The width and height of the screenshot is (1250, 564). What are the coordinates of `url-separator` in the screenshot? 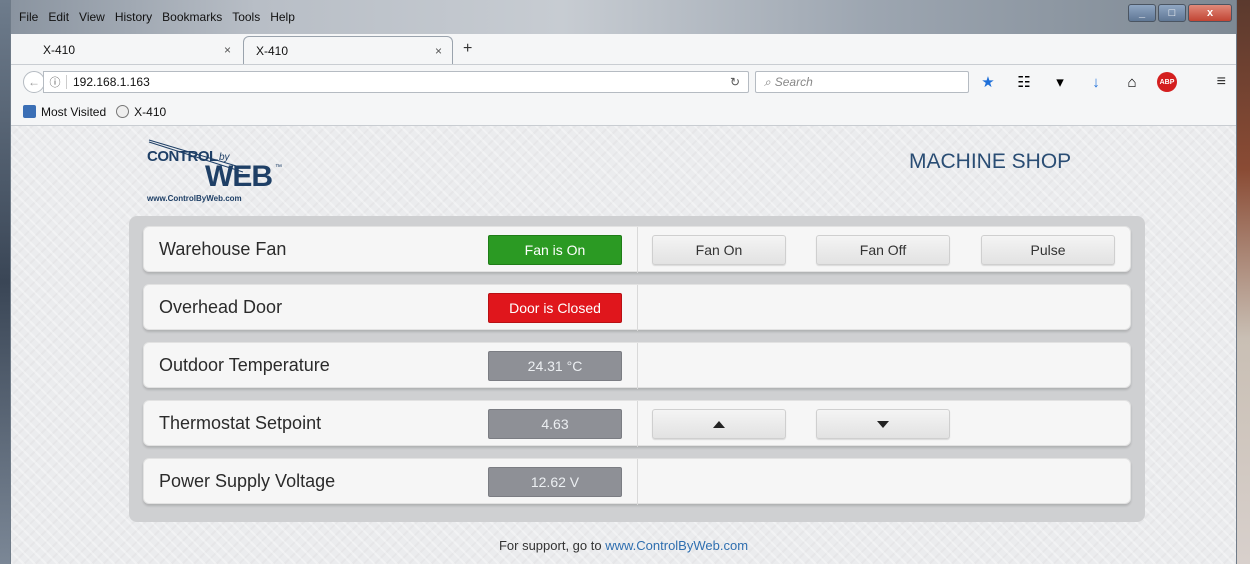 It's located at (66, 82).